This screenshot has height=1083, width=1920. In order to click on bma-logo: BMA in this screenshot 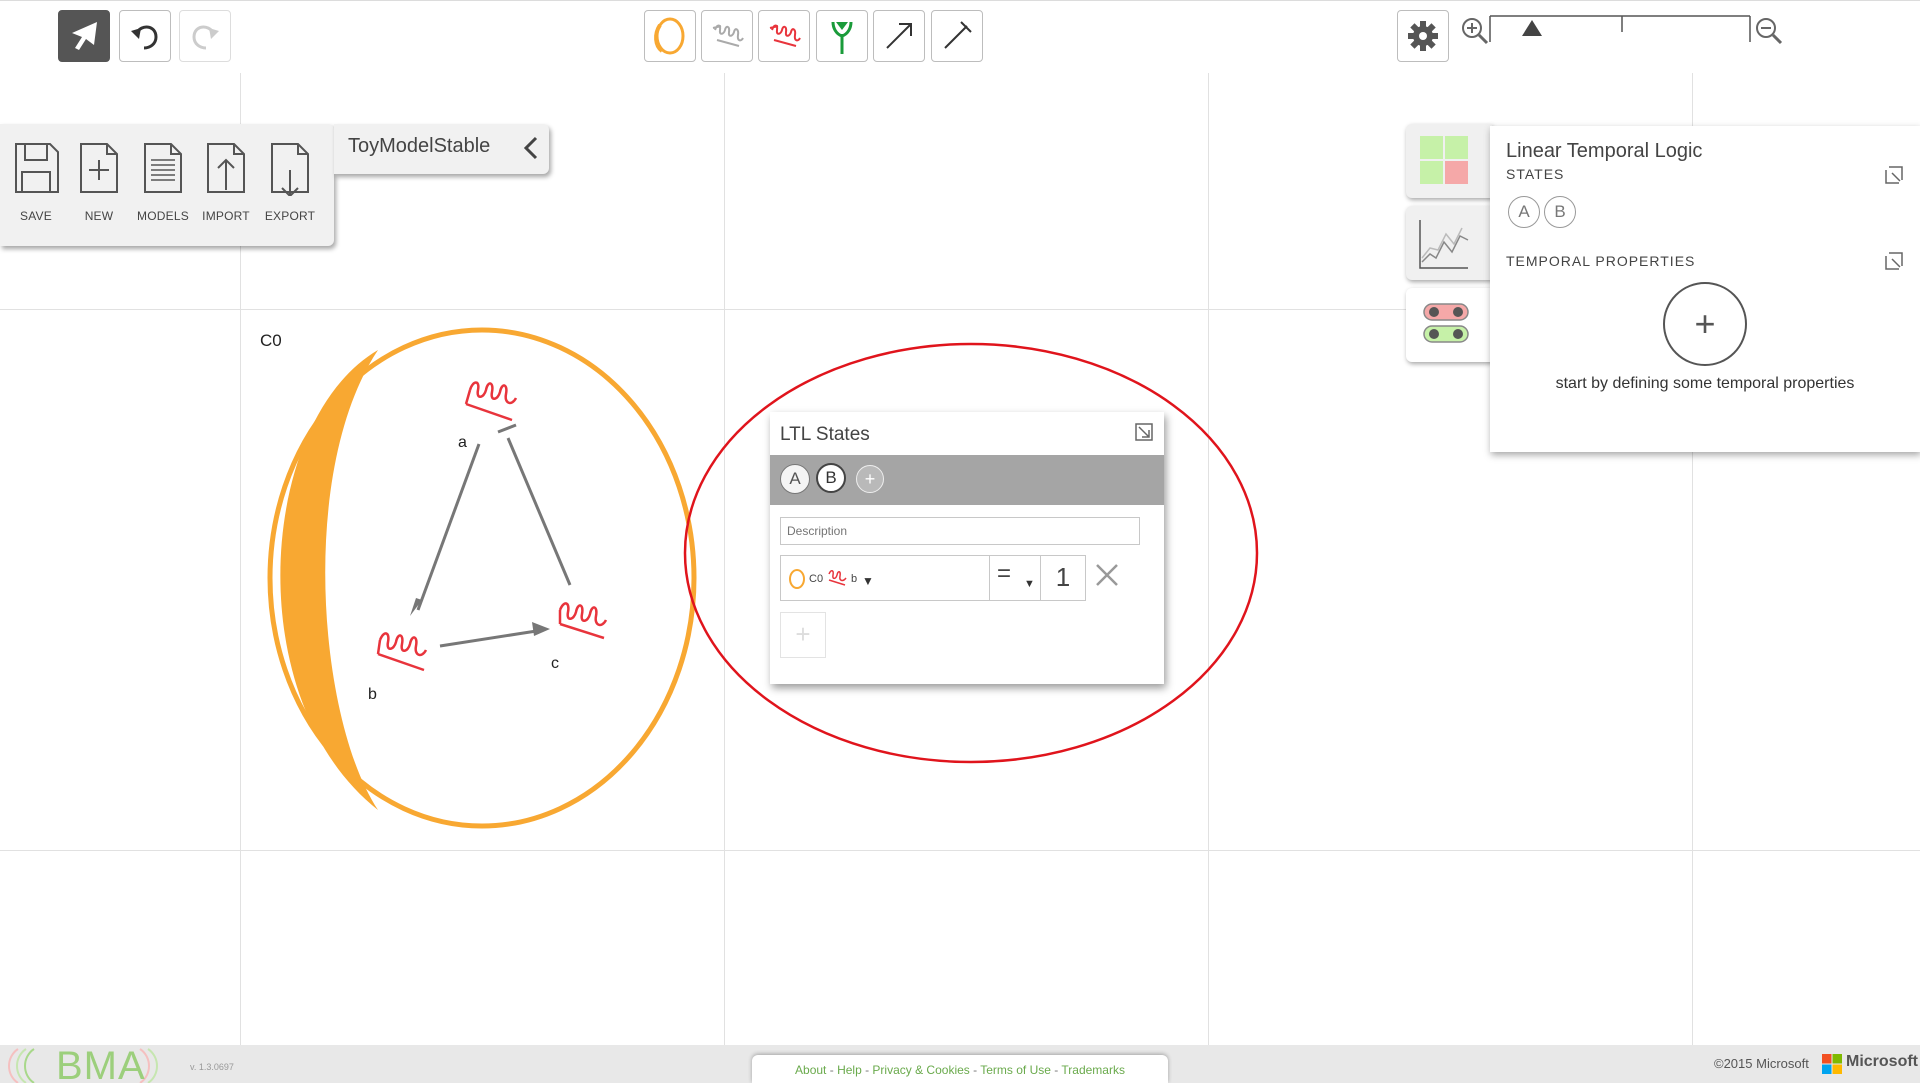, I will do `click(101, 1063)`.